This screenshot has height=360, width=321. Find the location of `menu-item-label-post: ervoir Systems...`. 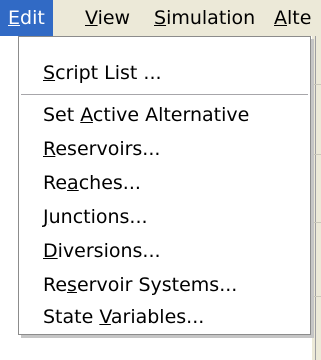

menu-item-label-post: ervoir Systems... is located at coordinates (157, 285).